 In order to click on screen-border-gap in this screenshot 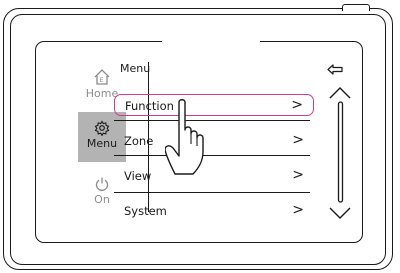, I will do `click(211, 41)`.